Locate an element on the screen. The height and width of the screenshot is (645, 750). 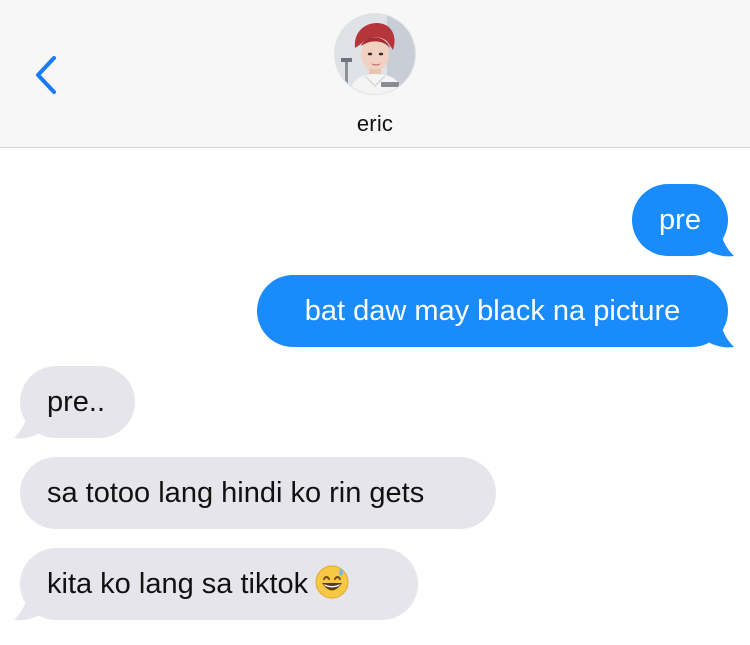
chevron-left-icon is located at coordinates (46, 75).